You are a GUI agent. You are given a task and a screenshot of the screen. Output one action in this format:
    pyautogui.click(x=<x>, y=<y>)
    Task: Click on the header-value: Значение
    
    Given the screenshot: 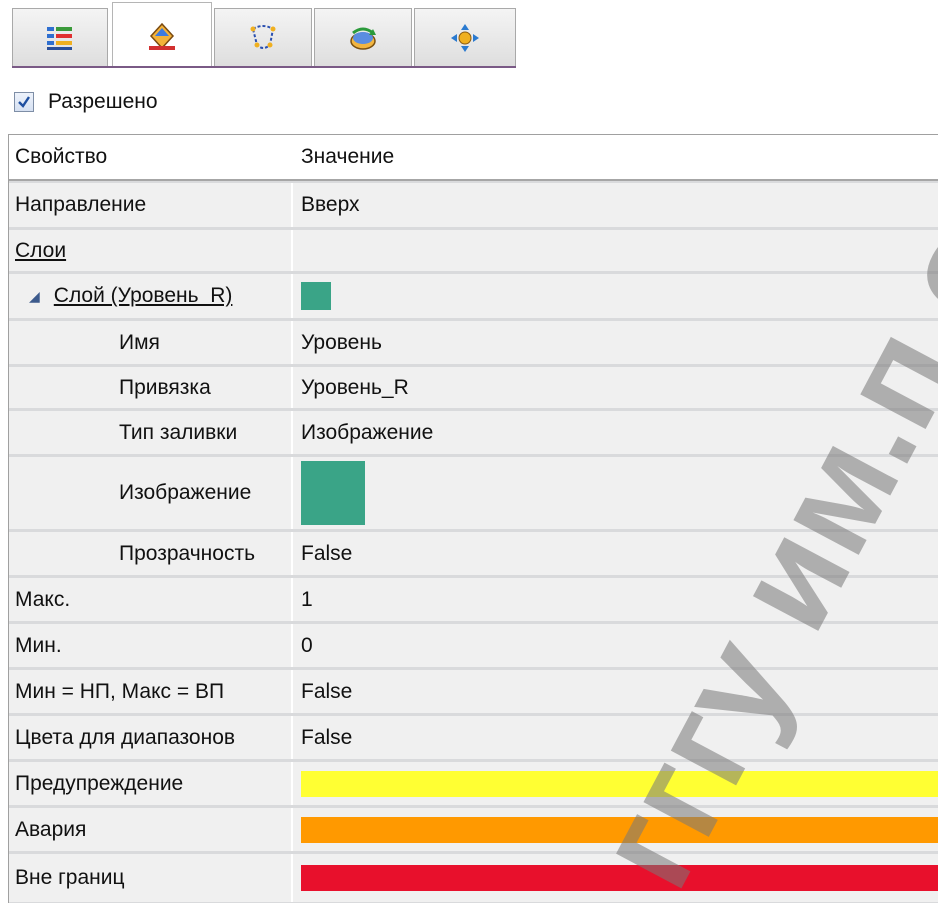 What is the action you would take?
    pyautogui.click(x=615, y=157)
    